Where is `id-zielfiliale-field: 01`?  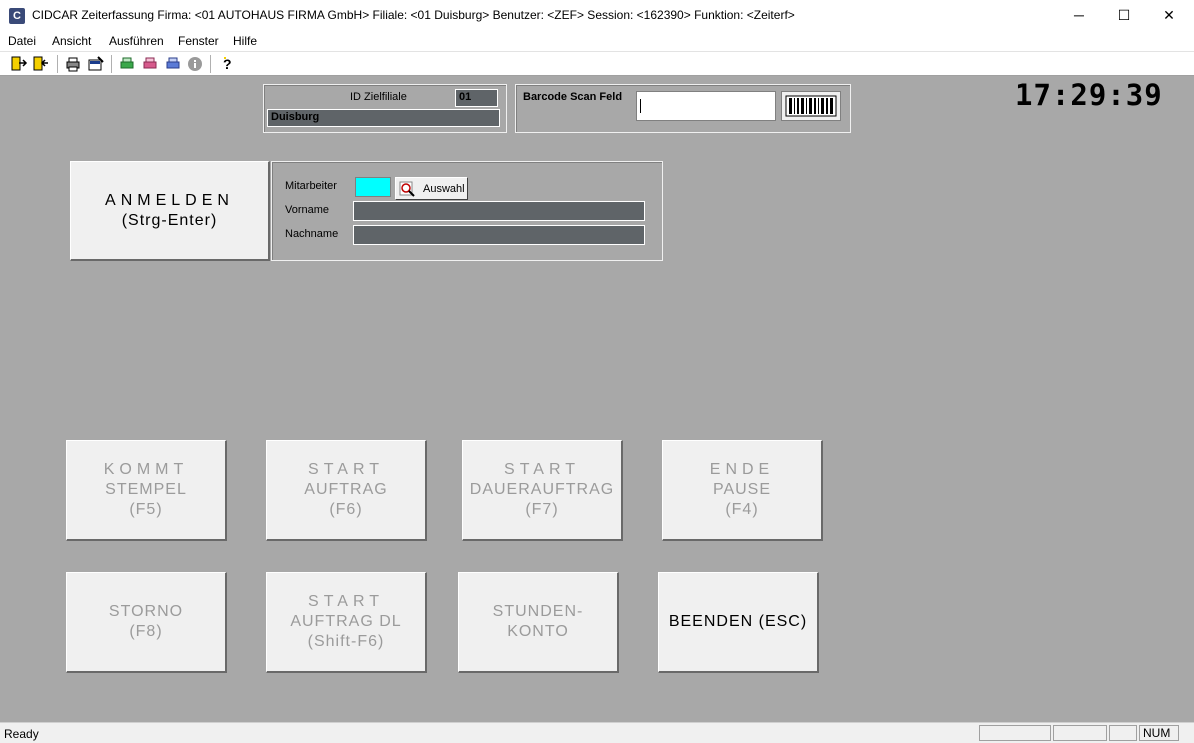 id-zielfiliale-field: 01 is located at coordinates (476, 98).